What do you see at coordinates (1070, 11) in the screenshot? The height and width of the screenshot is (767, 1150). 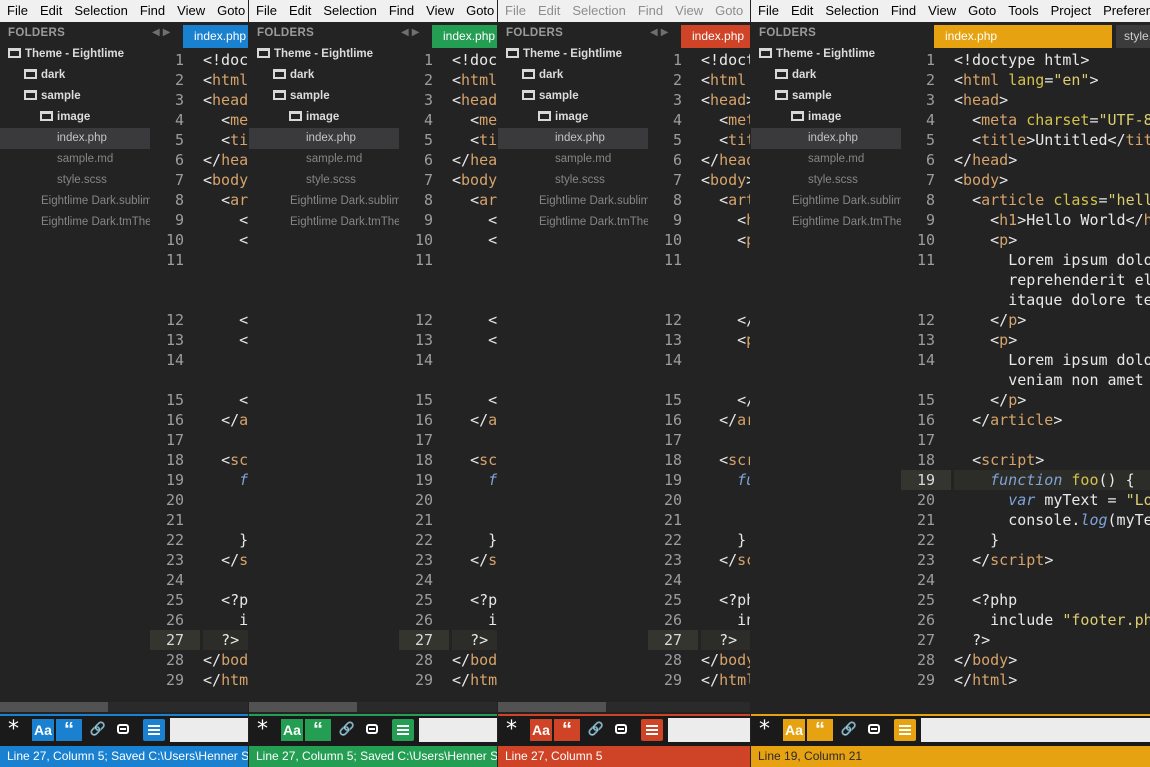 I see `menu-project: Project` at bounding box center [1070, 11].